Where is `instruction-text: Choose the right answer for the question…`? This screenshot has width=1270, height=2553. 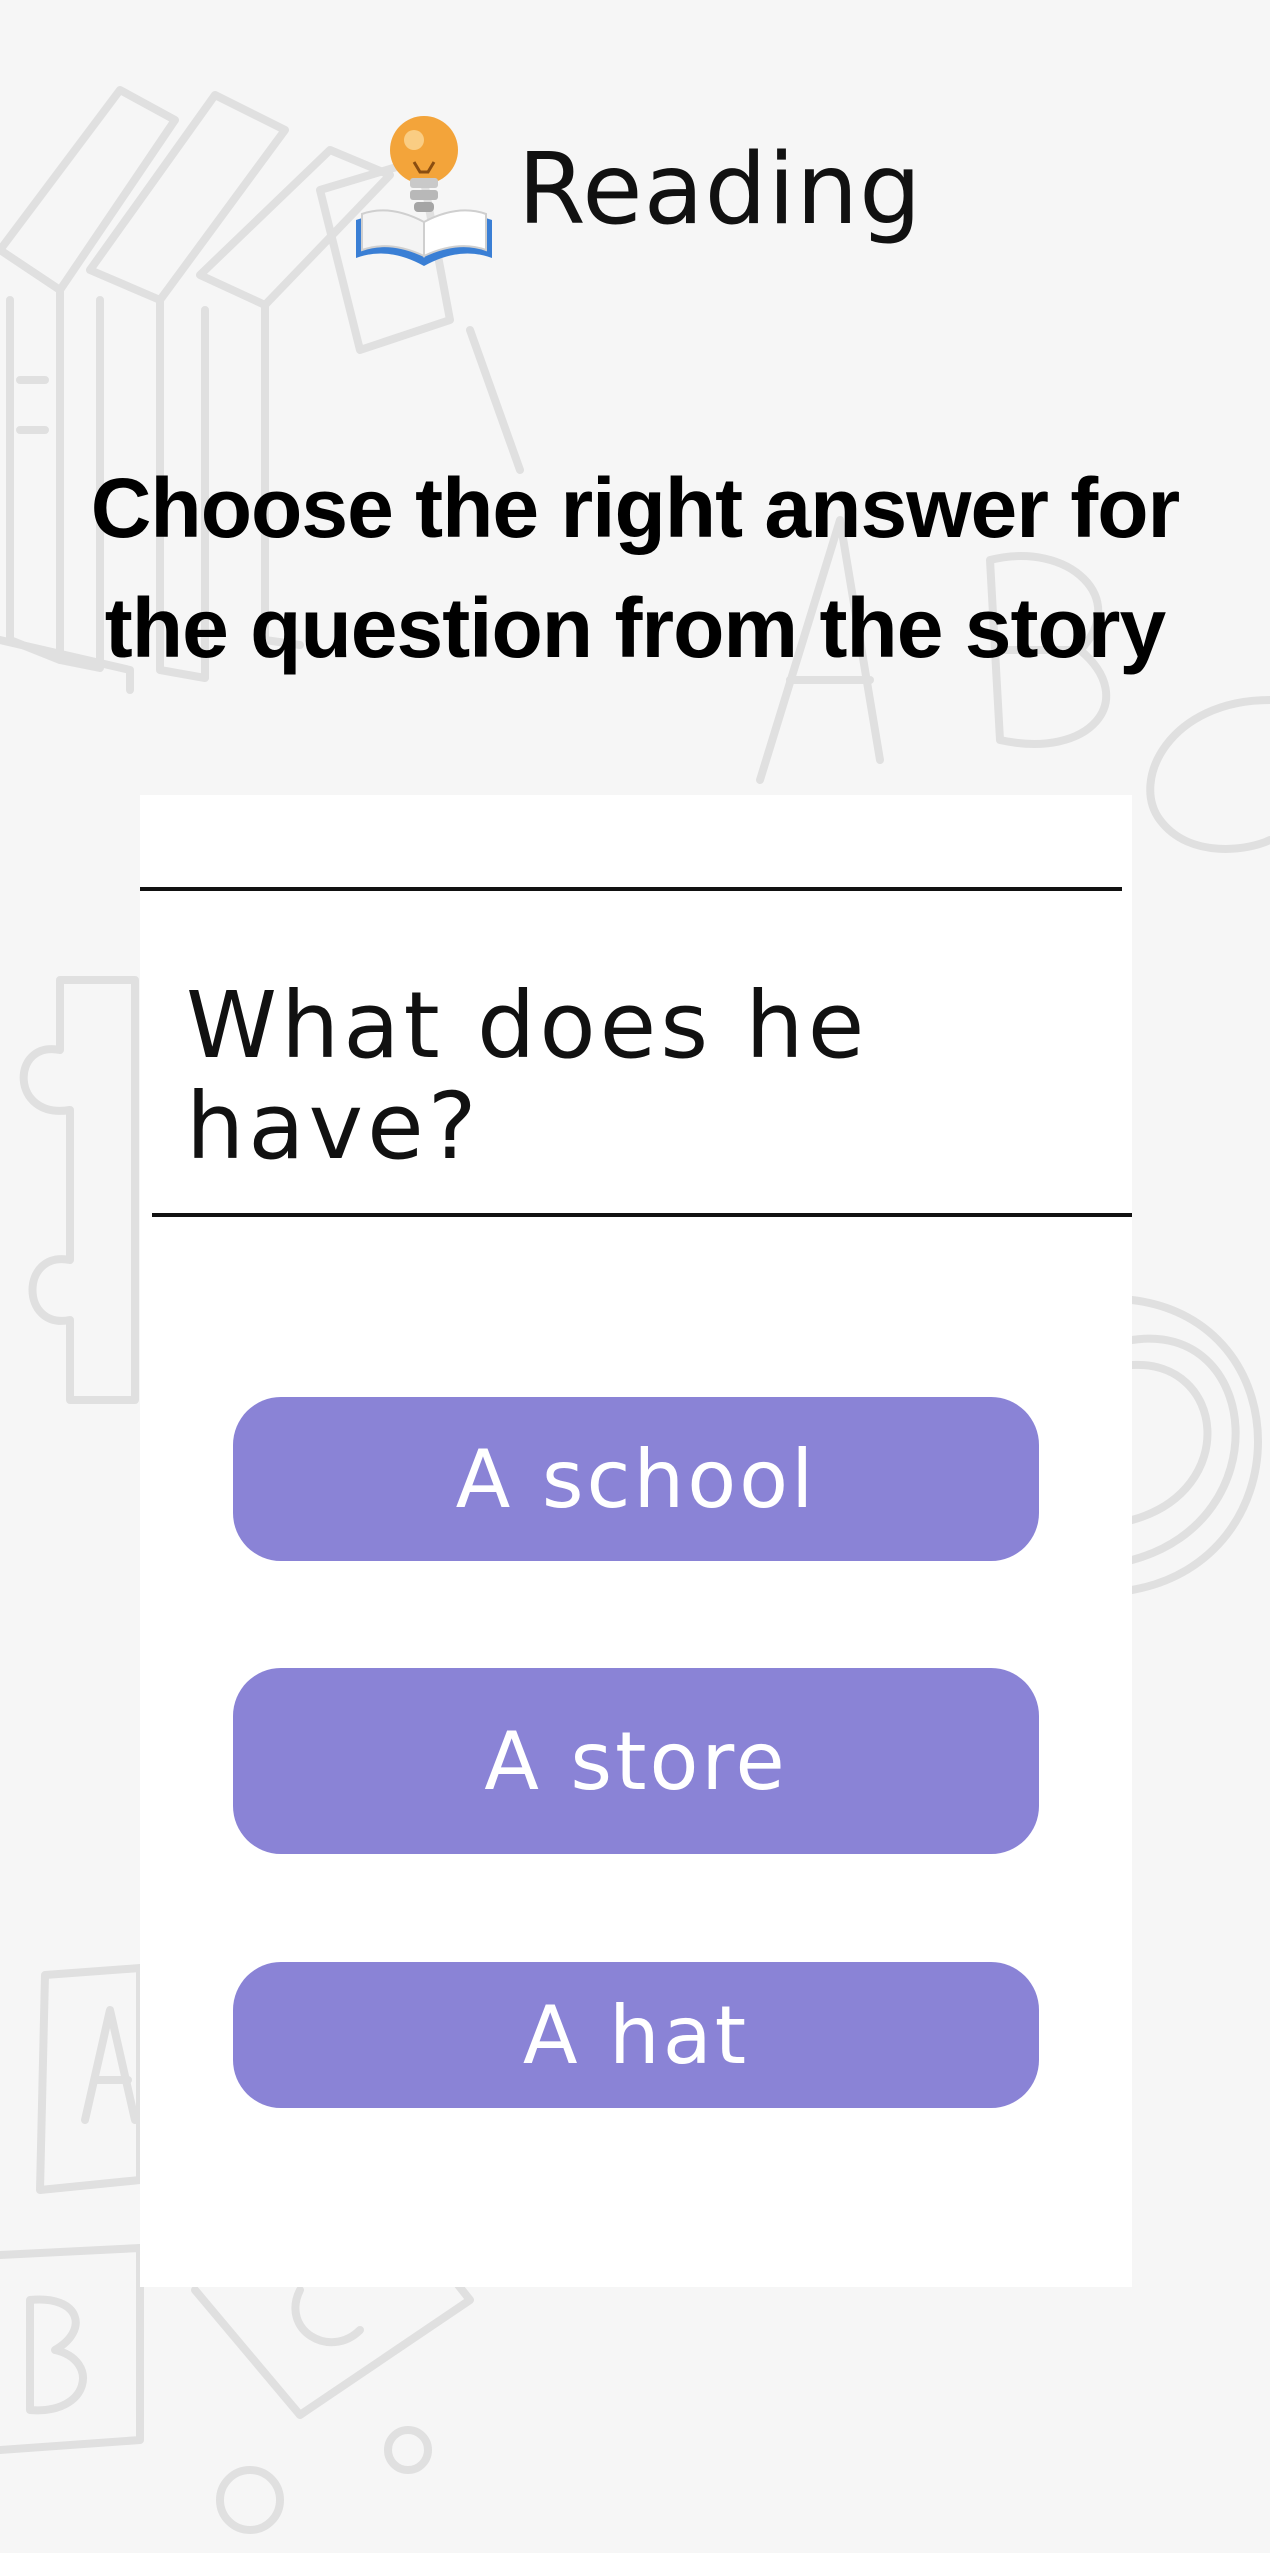
instruction-text: Choose the right answer for the question… is located at coordinates (635, 568).